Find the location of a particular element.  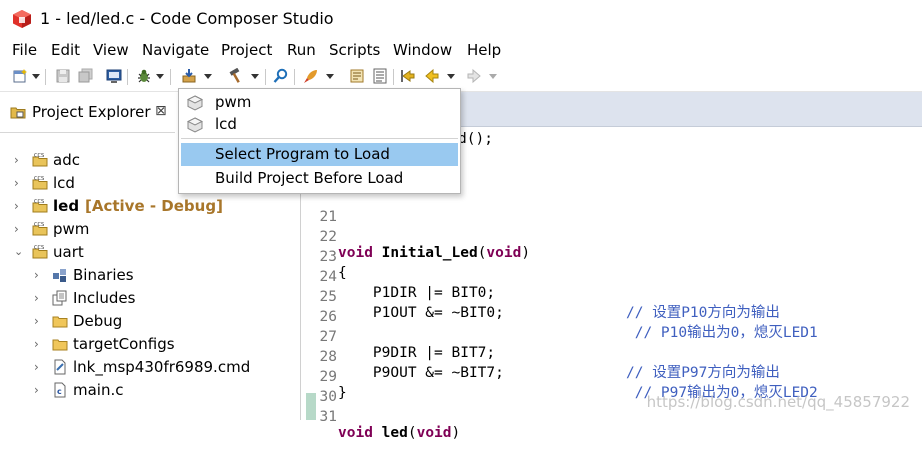

tree-item-includes: › Includes is located at coordinates (159, 299).